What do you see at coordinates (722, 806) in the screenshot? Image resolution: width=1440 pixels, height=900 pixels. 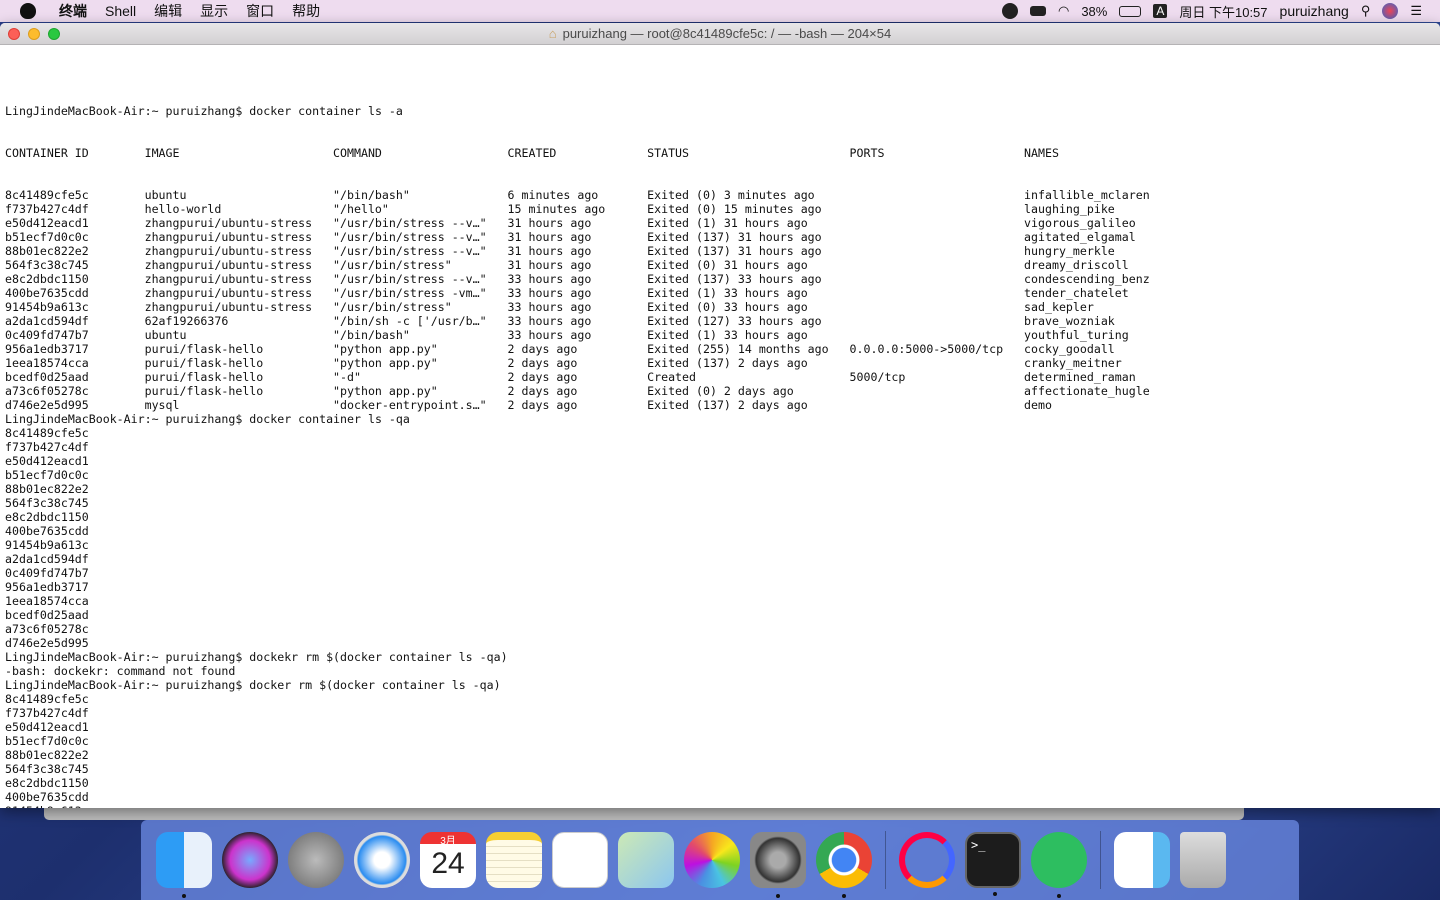 I see `removed-id-line: 91454b9a613c` at bounding box center [722, 806].